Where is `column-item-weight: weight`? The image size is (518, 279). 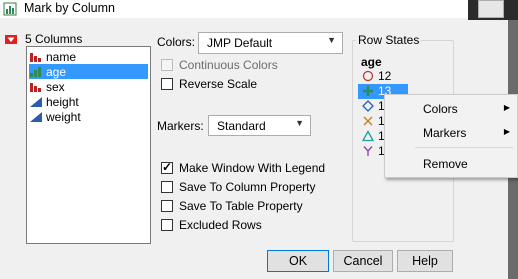
column-item-weight: weight is located at coordinates (88, 116).